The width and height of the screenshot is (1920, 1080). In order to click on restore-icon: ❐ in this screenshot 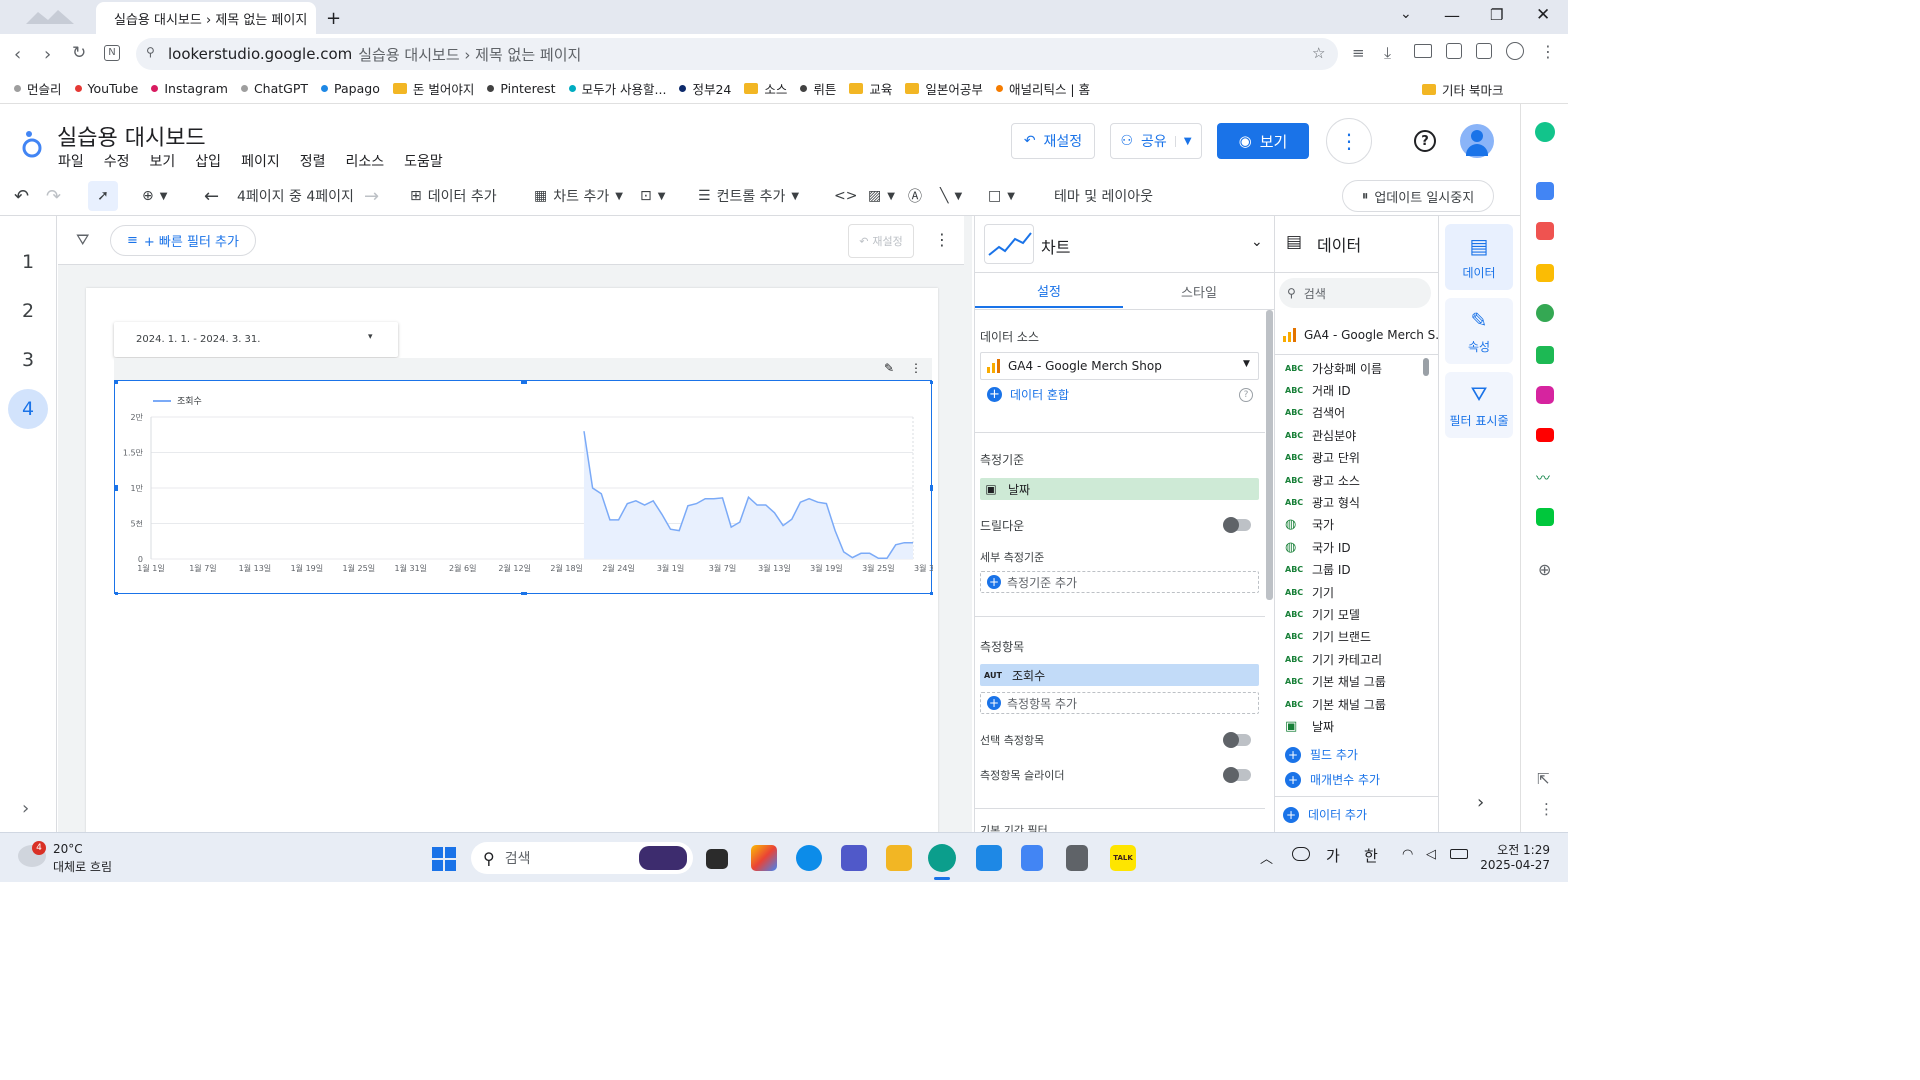, I will do `click(1496, 15)`.